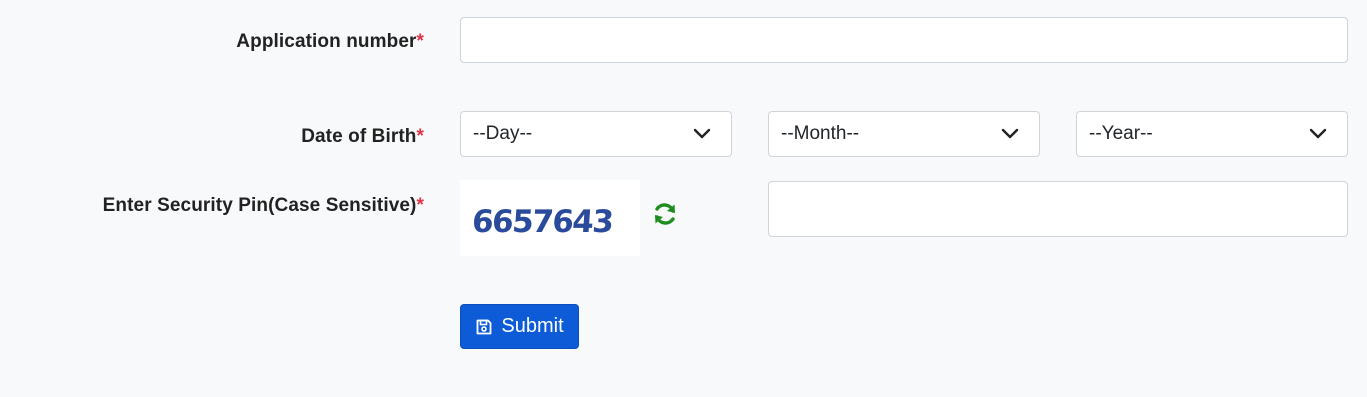 This screenshot has height=397, width=1367. What do you see at coordinates (596, 134) in the screenshot?
I see `day-select: --Day--` at bounding box center [596, 134].